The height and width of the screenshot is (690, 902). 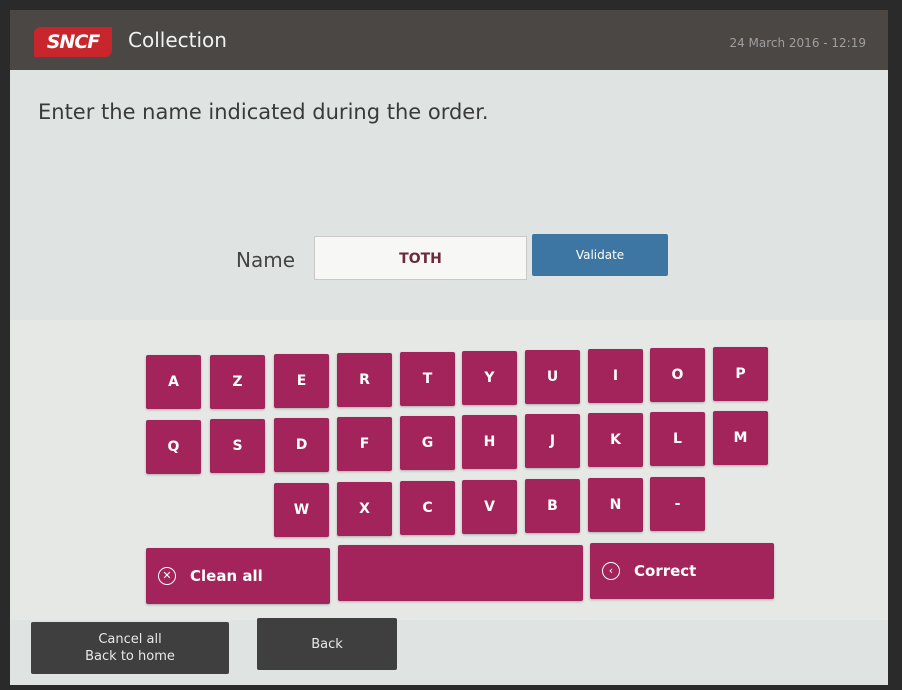 I want to click on cancel-all-button: Cancel all Back to home, so click(x=130, y=648).